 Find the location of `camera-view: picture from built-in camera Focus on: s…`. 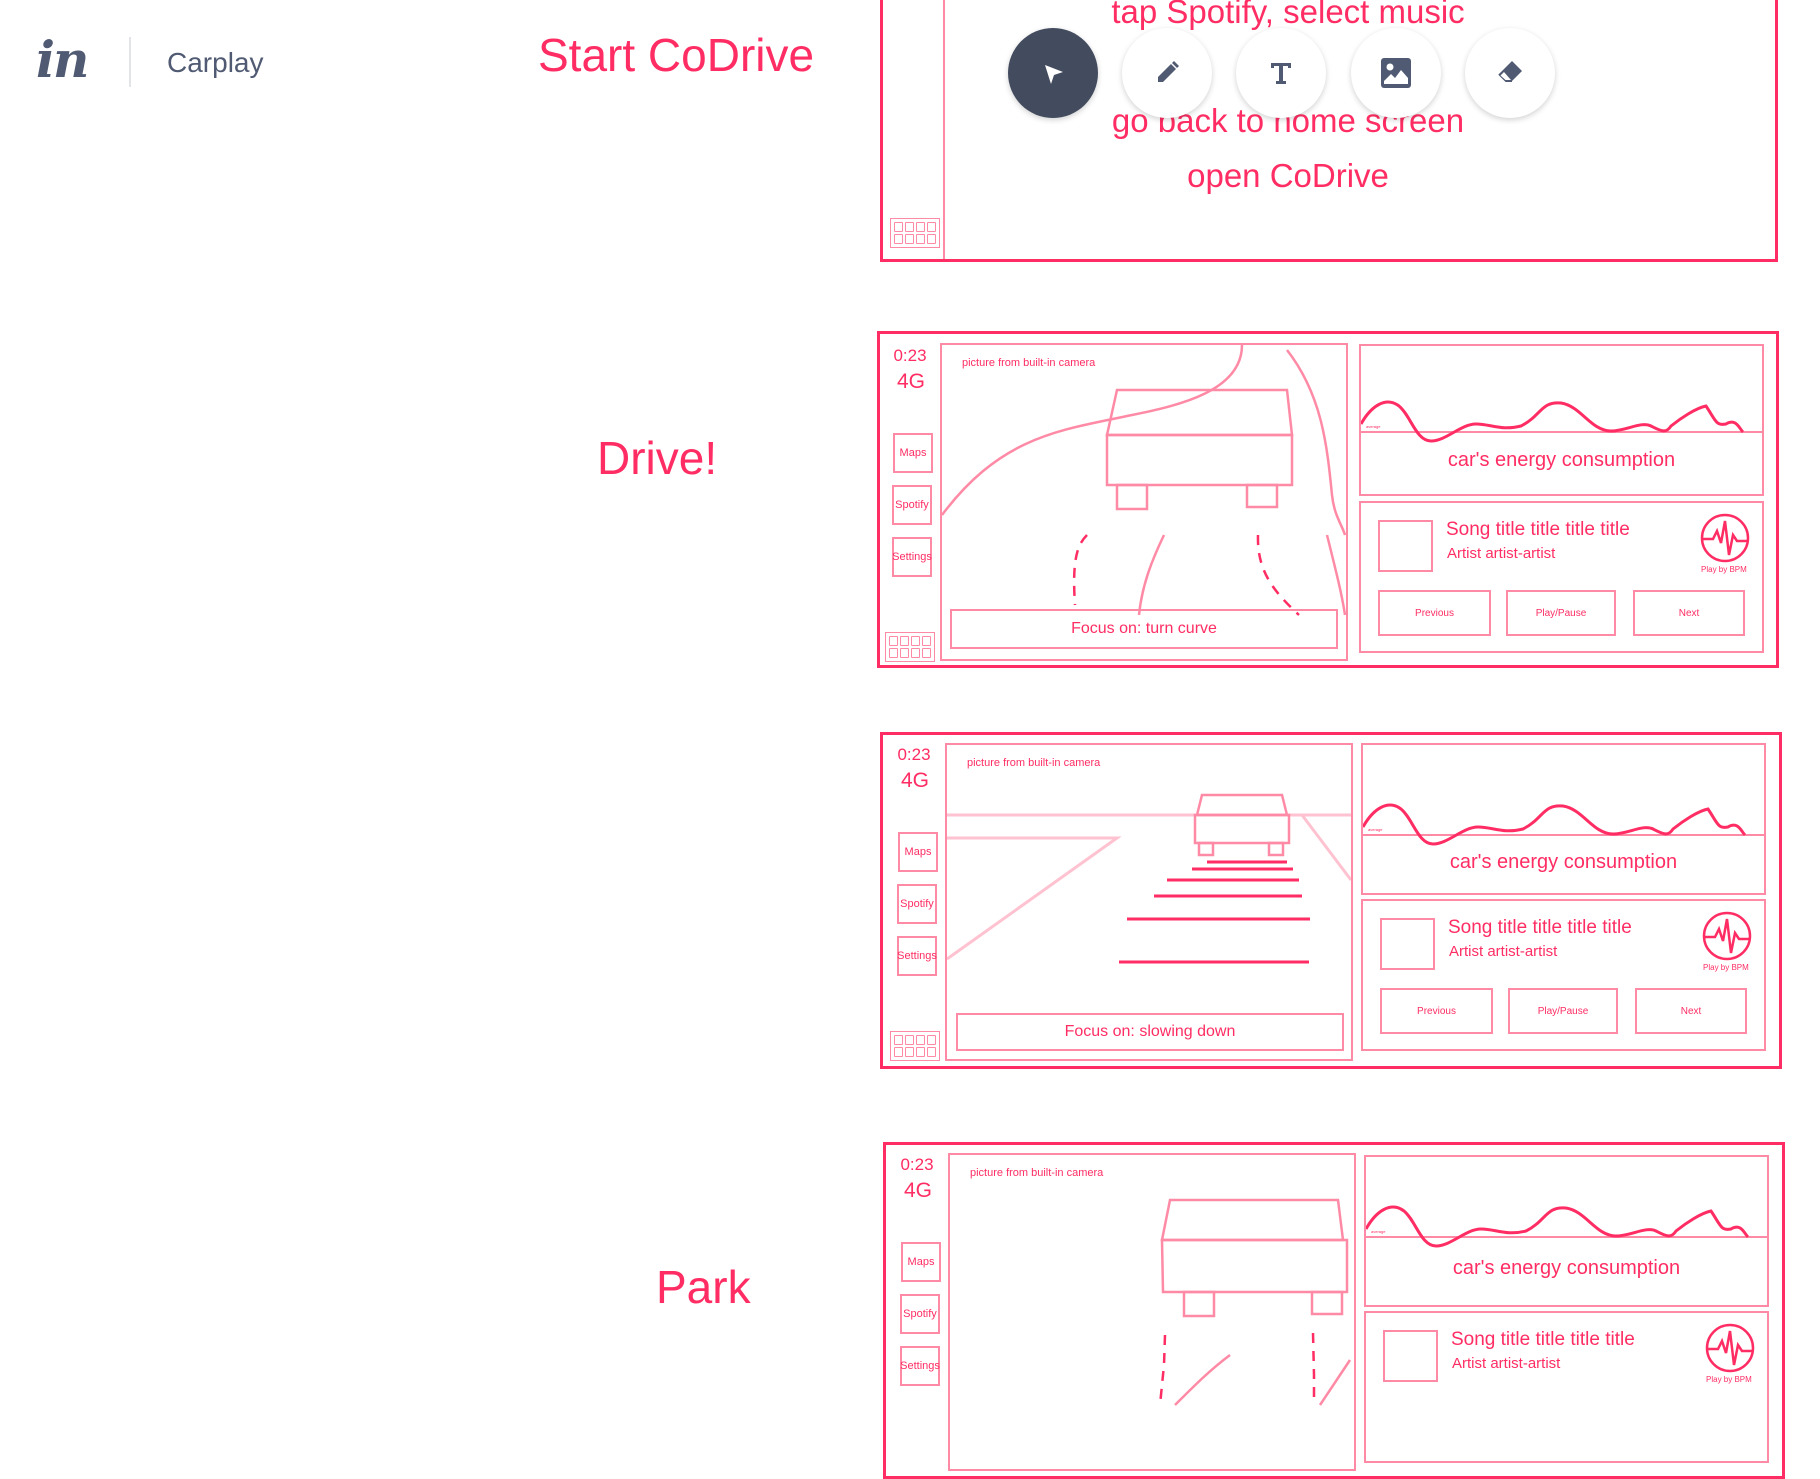

camera-view: picture from built-in camera Focus on: s… is located at coordinates (1149, 902).